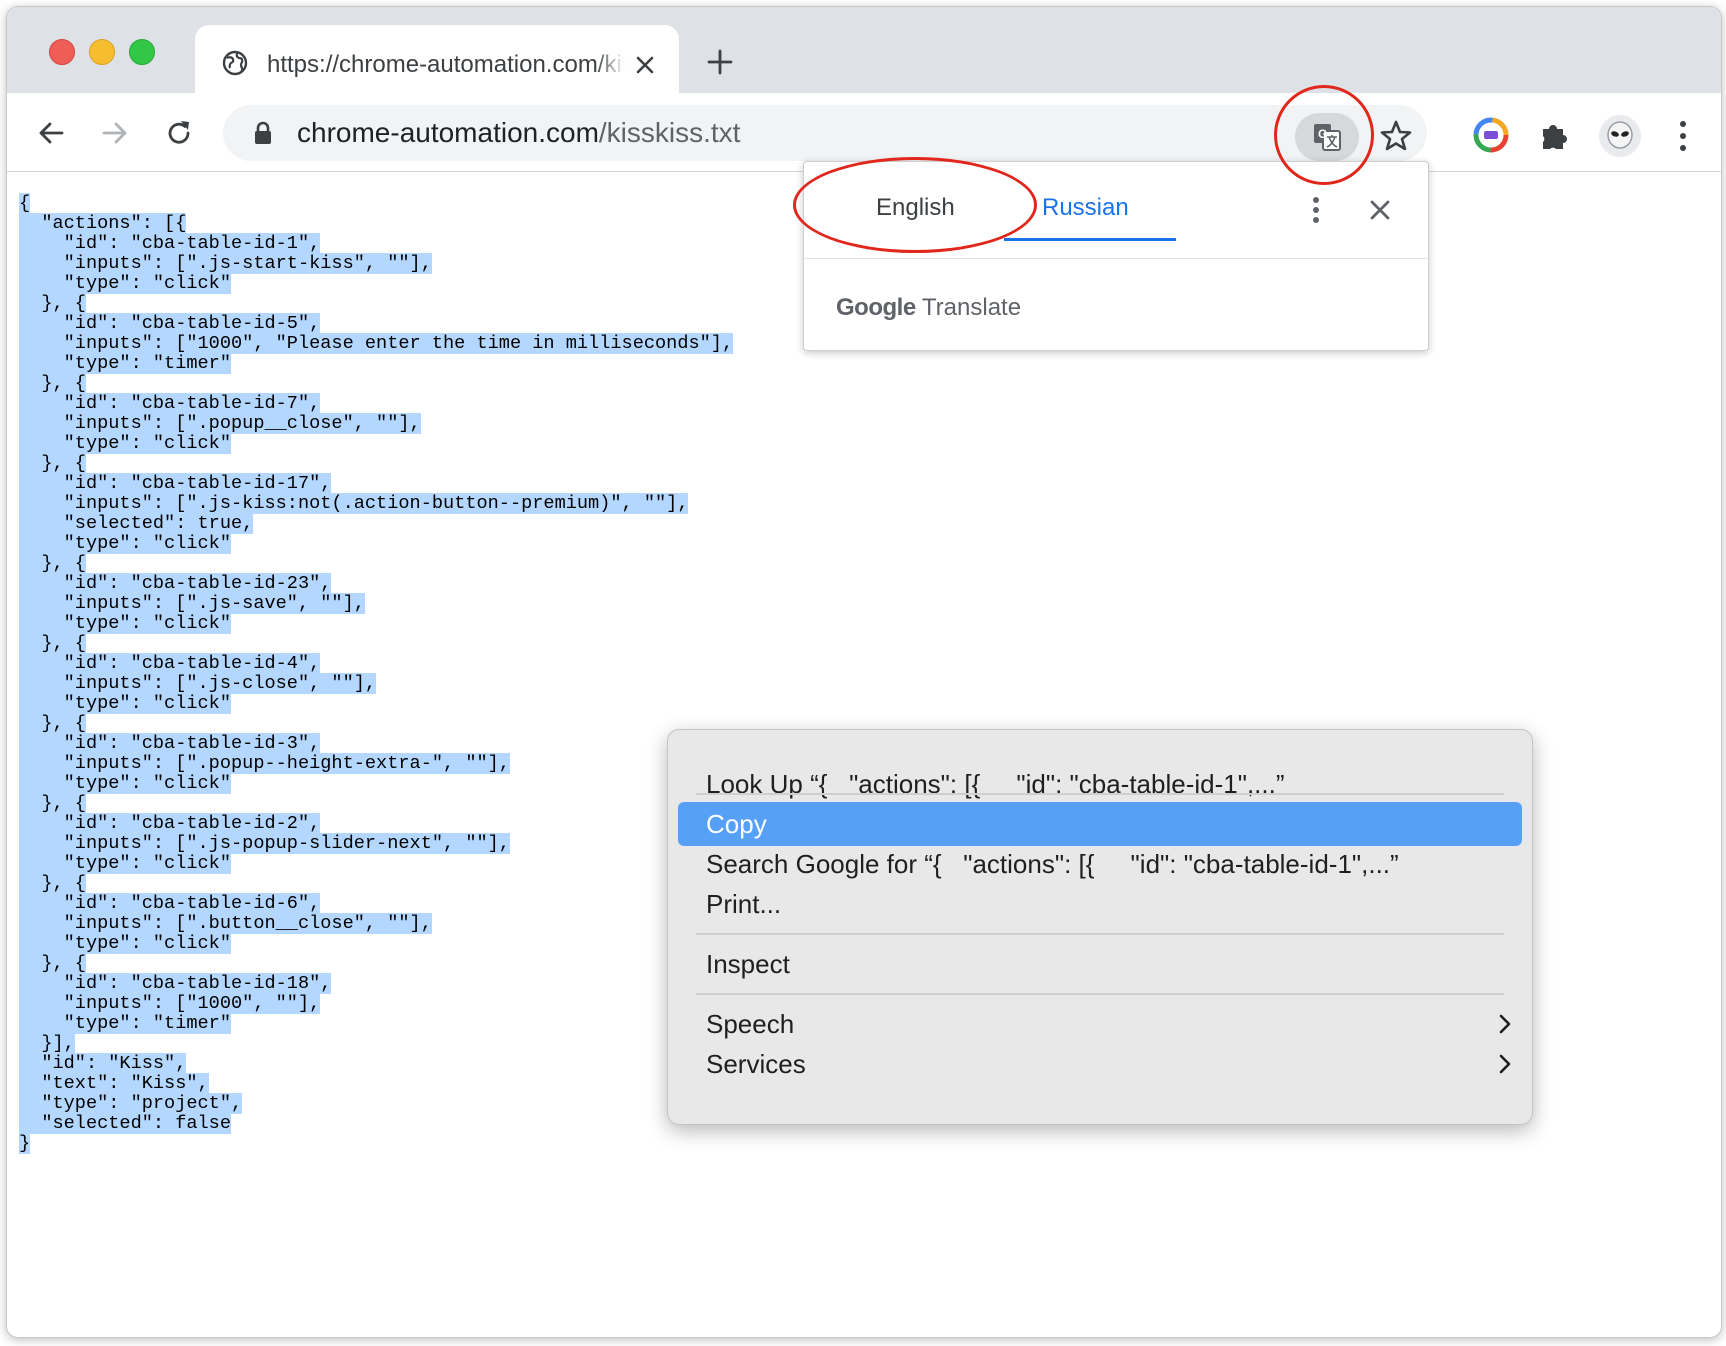  What do you see at coordinates (198, 683) in the screenshot?
I see `selected-text: "inputs": [".js-close", ""],` at bounding box center [198, 683].